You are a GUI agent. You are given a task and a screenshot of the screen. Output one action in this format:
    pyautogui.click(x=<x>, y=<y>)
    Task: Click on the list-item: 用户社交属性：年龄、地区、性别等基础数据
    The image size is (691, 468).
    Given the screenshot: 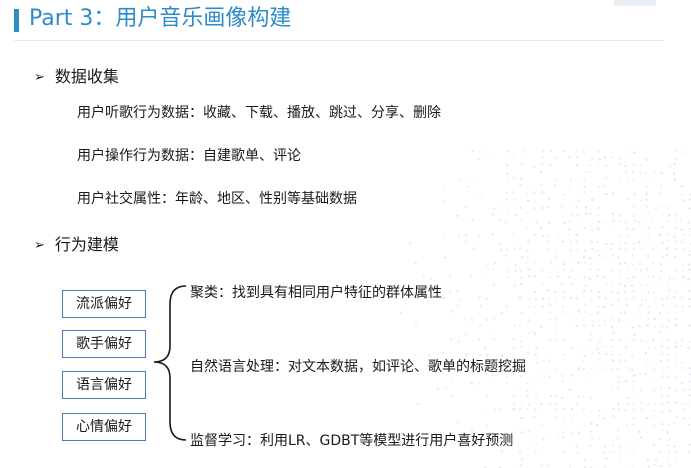 What is the action you would take?
    pyautogui.click(x=217, y=199)
    